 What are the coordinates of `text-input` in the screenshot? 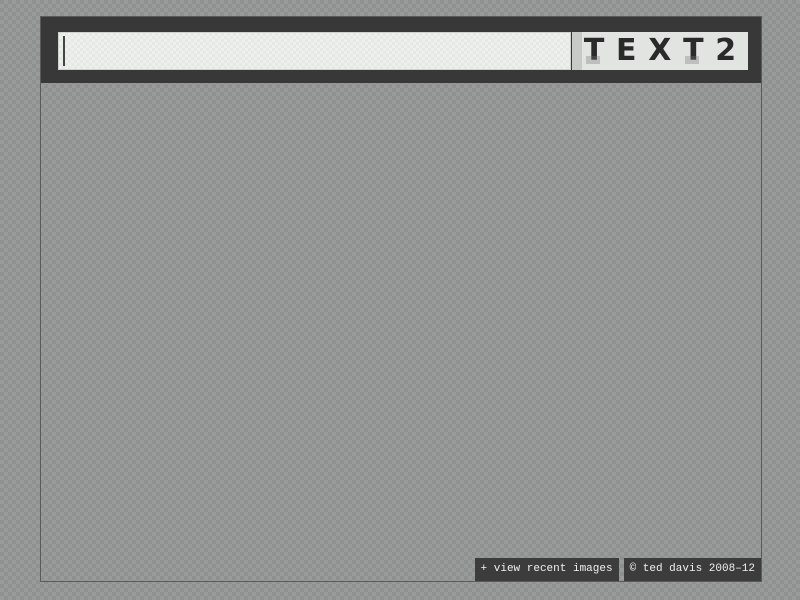 It's located at (314, 51).